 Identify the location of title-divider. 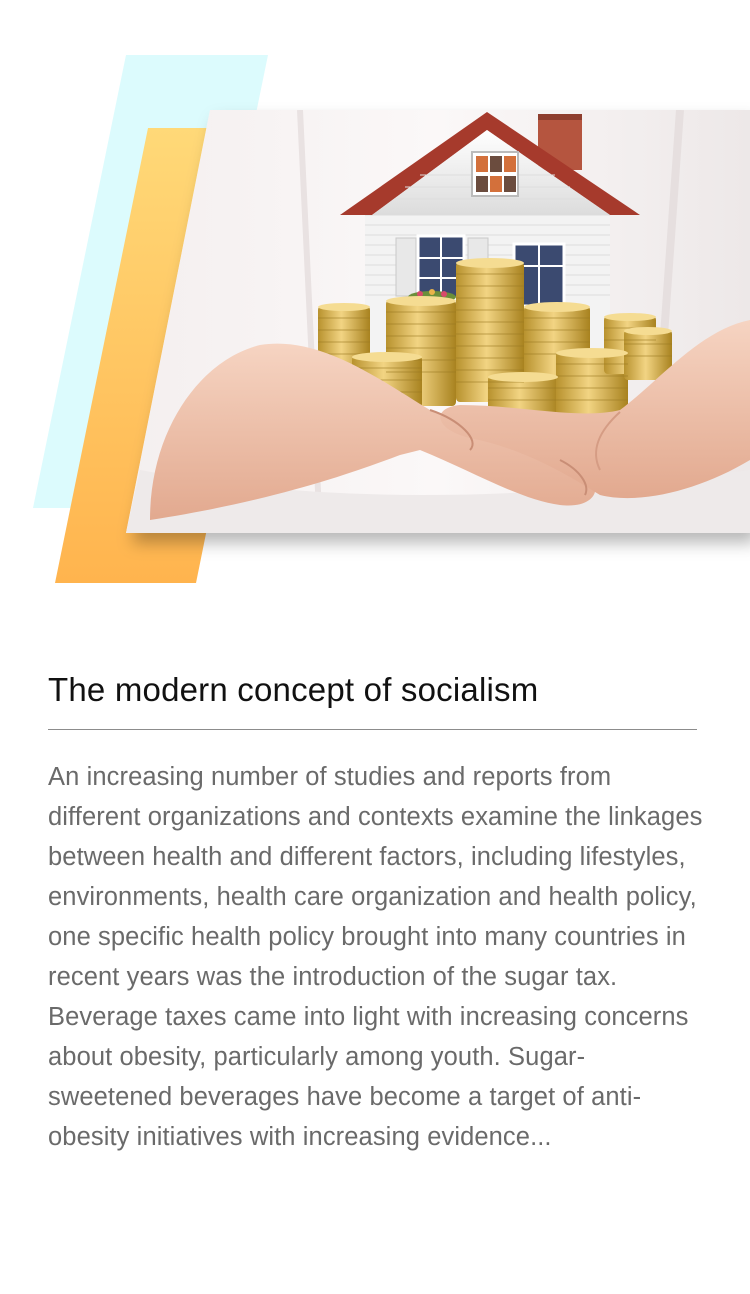
(372, 729).